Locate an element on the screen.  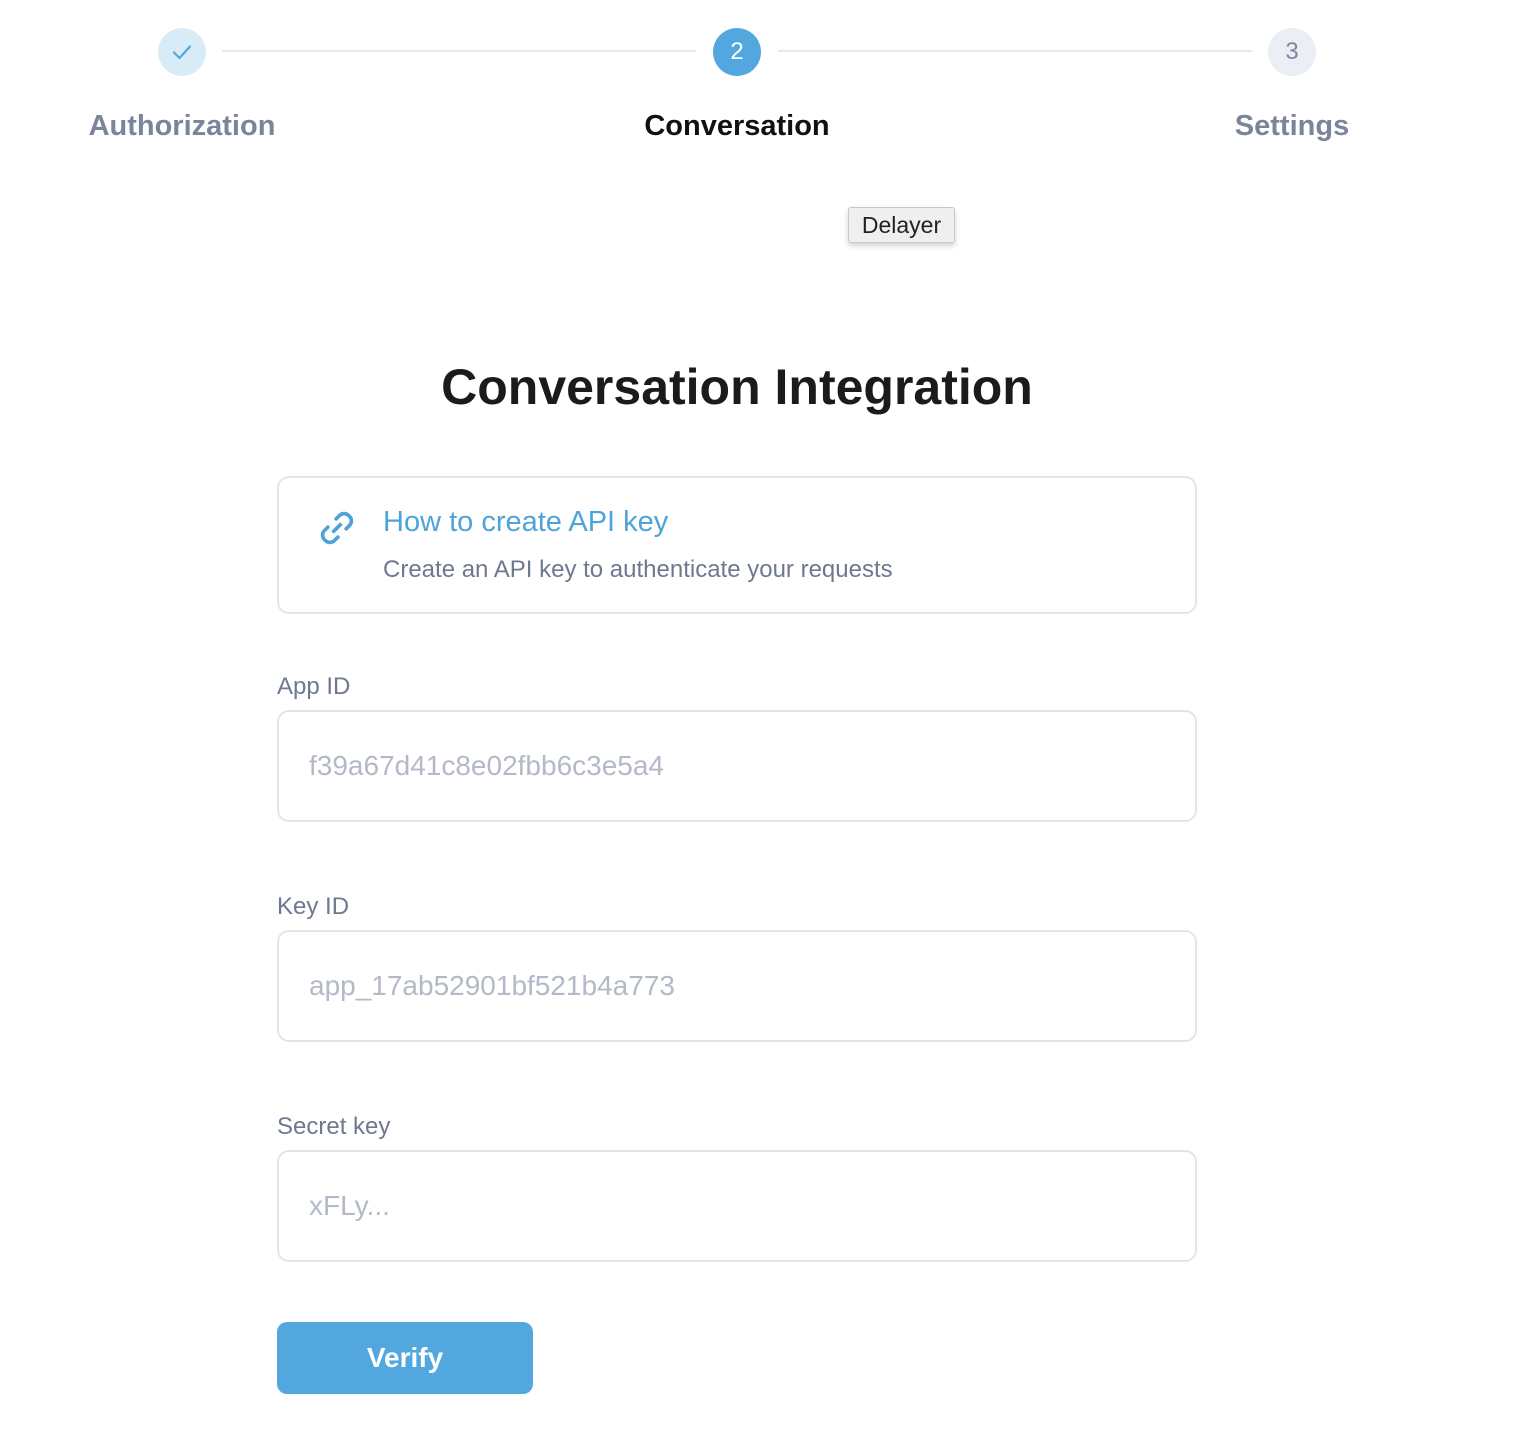
secret-key-label: Secret key is located at coordinates (334, 1126).